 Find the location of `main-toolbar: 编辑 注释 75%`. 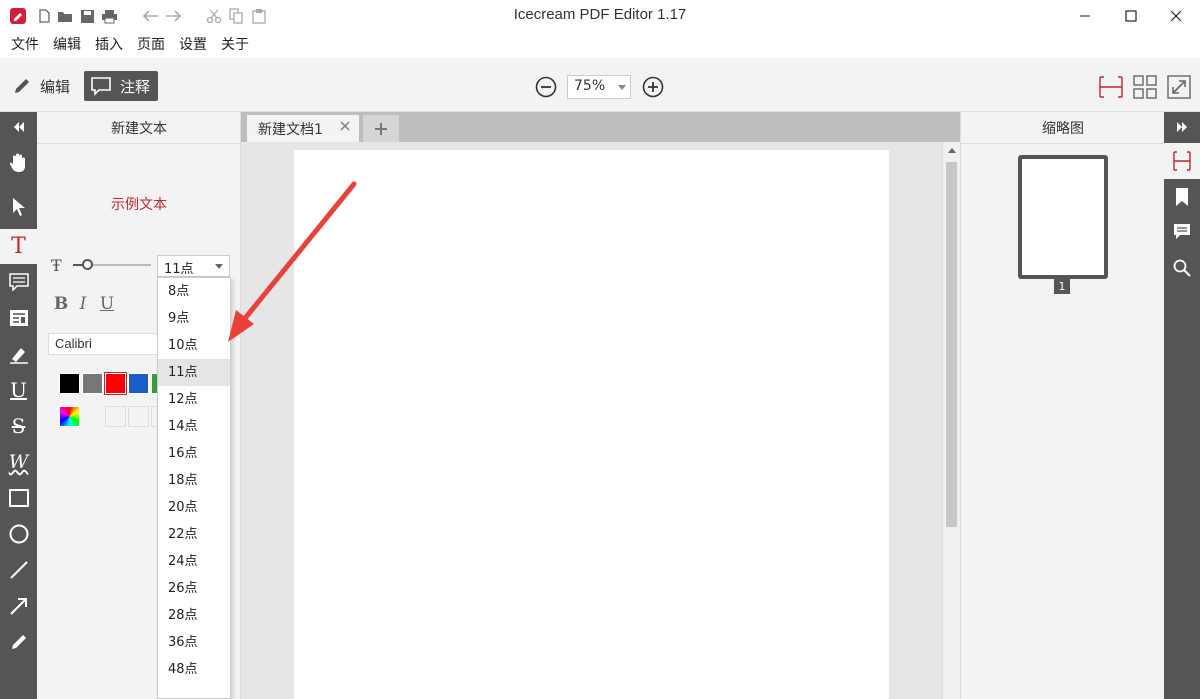

main-toolbar: 编辑 注释 75% is located at coordinates (600, 85).